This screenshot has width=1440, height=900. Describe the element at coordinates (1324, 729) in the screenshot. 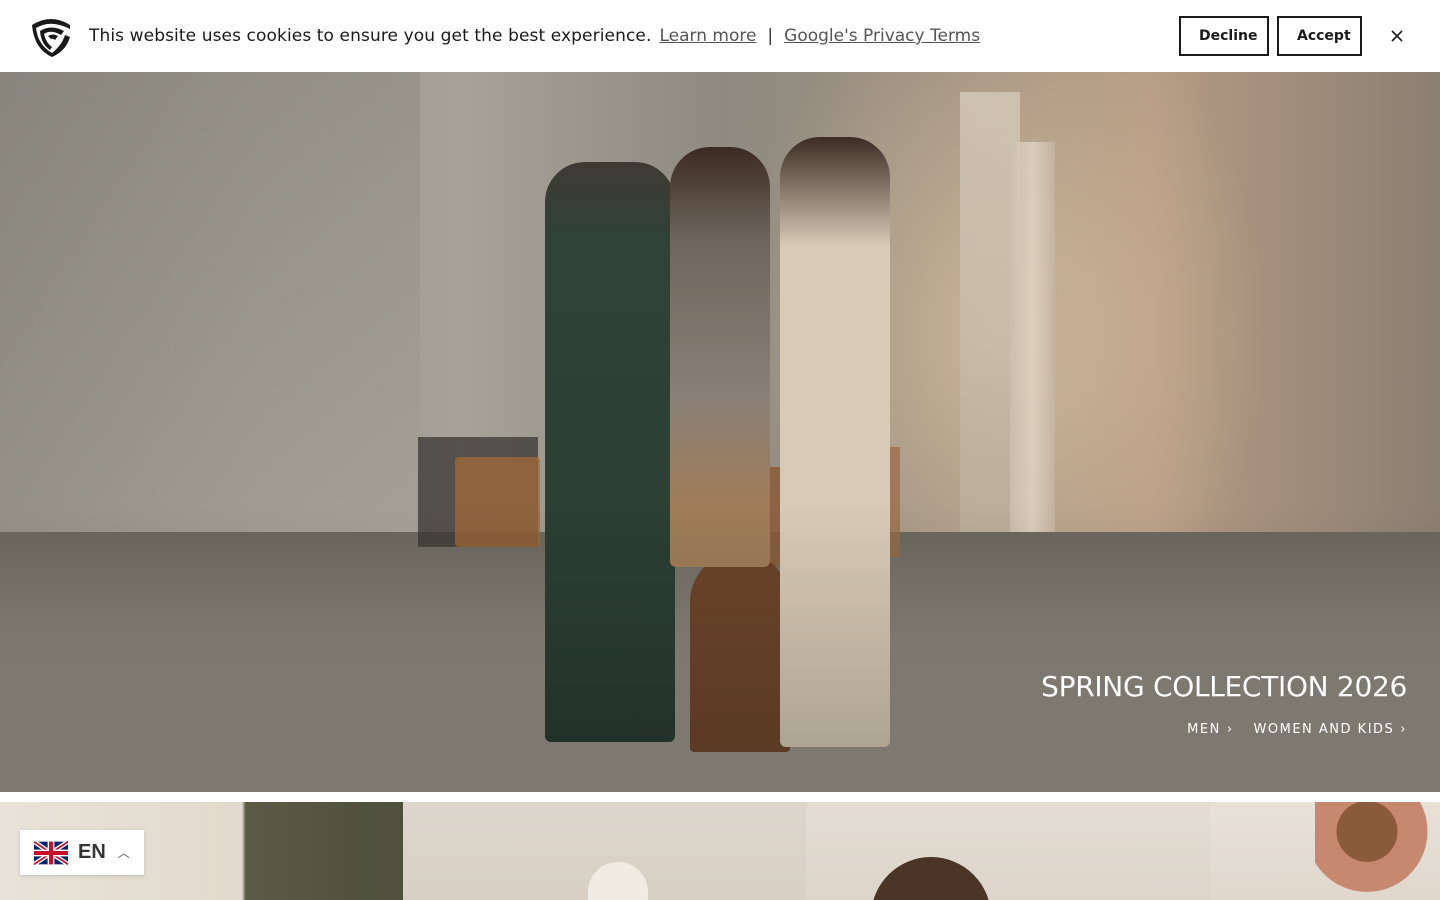

I see `hero-link-label: WOMEN AND KIDS` at that location.